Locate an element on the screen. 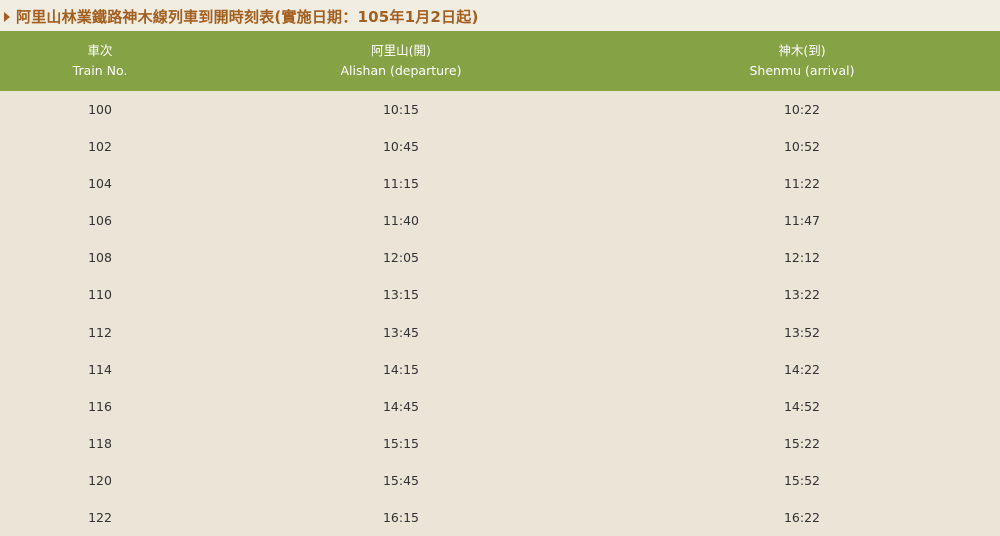  train-no-cell: 122 is located at coordinates (100, 518).